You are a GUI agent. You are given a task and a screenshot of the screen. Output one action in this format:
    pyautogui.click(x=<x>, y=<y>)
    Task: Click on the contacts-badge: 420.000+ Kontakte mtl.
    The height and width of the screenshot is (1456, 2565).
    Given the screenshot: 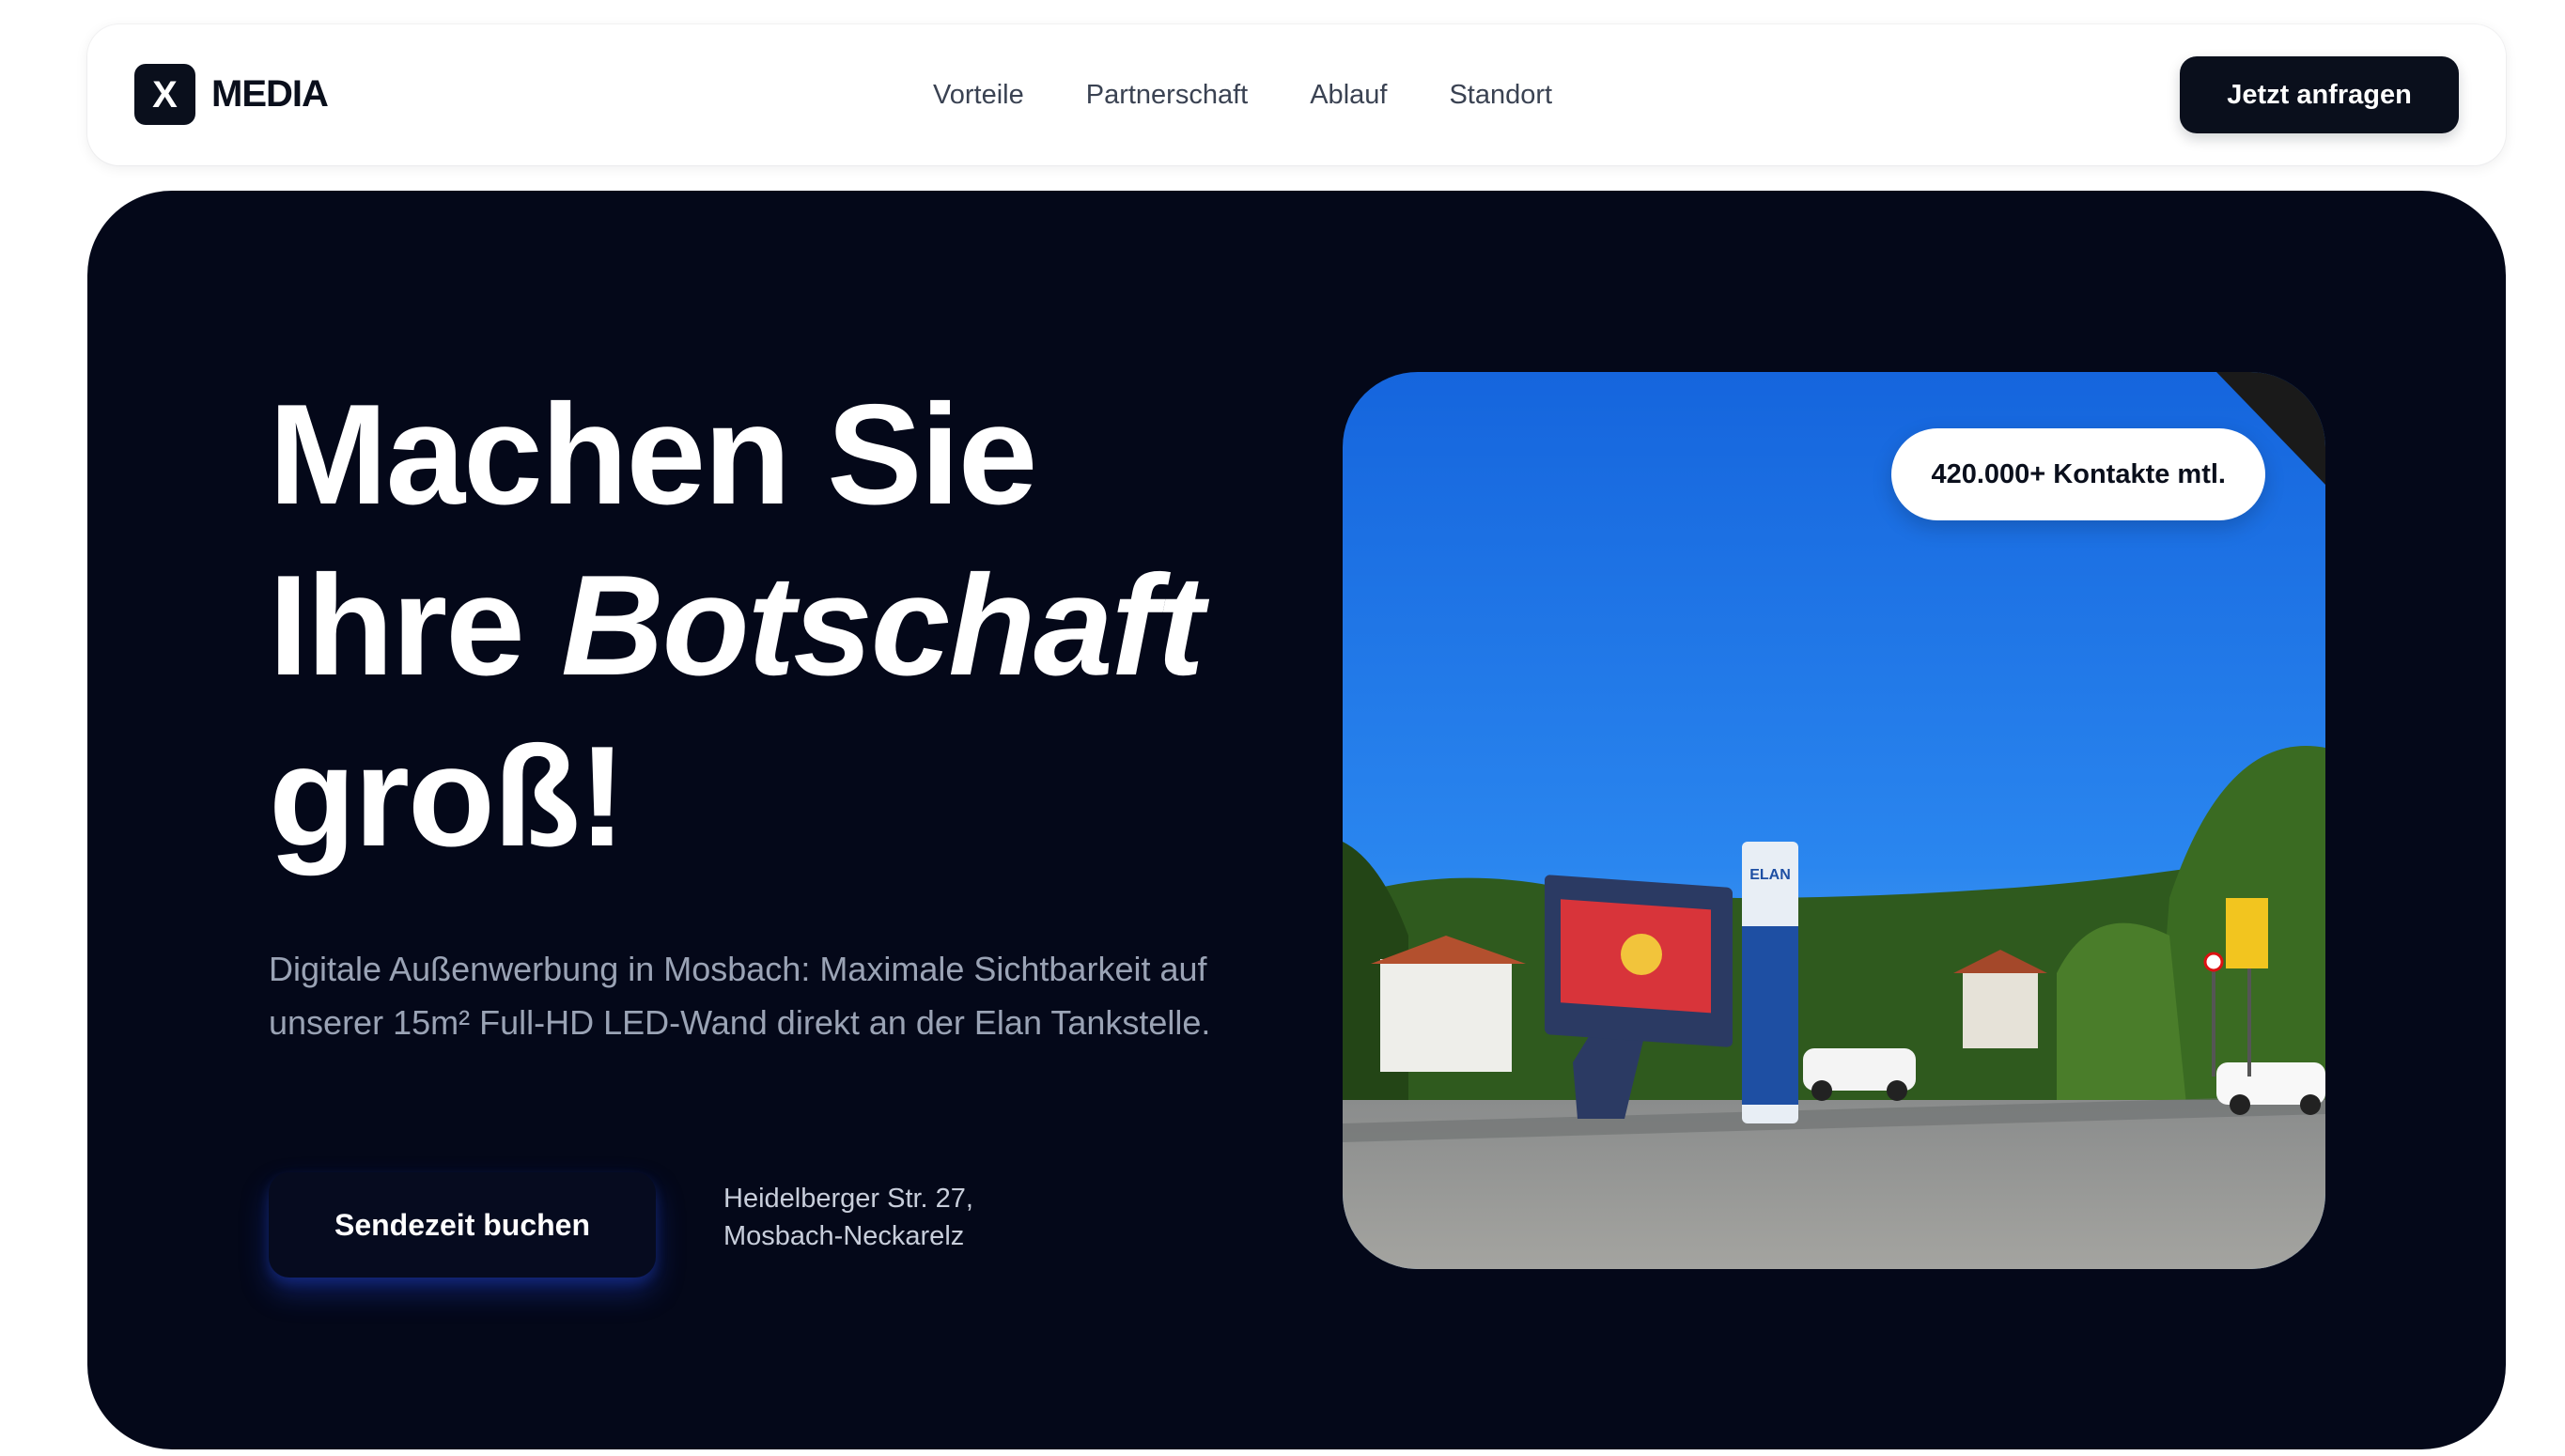 What is the action you would take?
    pyautogui.click(x=2078, y=474)
    